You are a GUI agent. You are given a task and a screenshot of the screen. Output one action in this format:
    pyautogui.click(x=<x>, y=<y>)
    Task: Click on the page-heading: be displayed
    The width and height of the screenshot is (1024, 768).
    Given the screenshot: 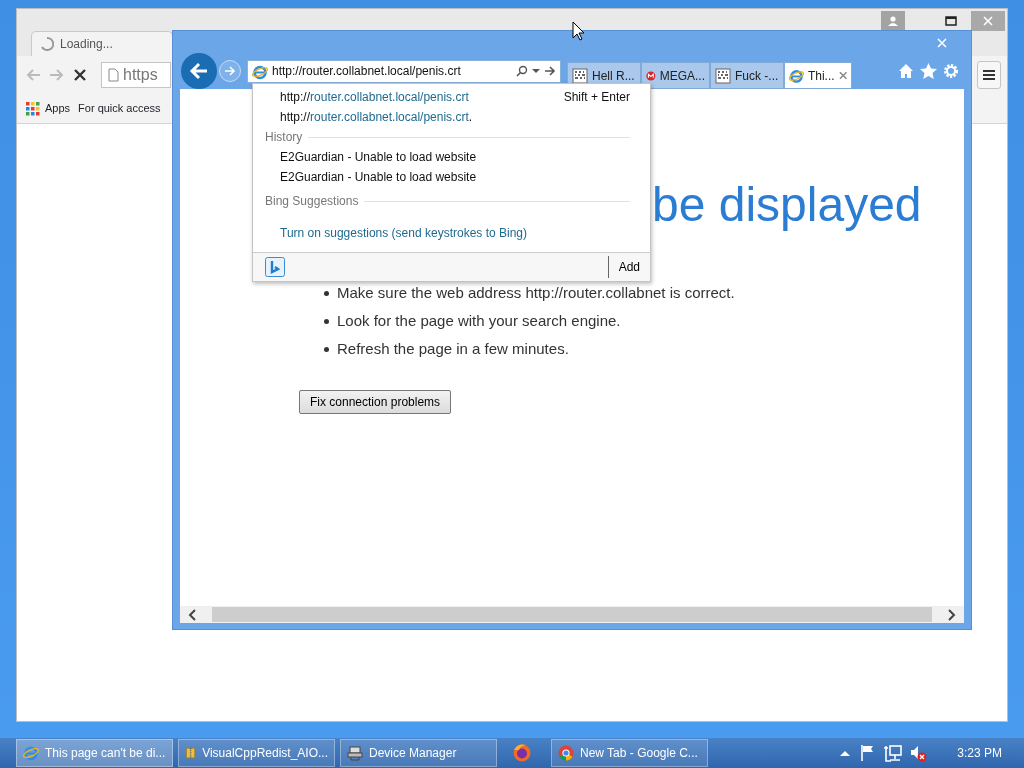 What is the action you would take?
    pyautogui.click(x=787, y=205)
    